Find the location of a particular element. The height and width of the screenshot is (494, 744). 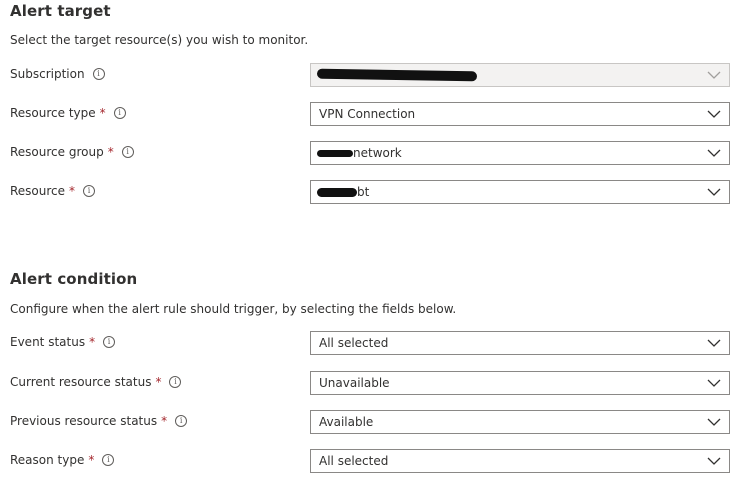

resource-row: Resource * i bt is located at coordinates (372, 192).